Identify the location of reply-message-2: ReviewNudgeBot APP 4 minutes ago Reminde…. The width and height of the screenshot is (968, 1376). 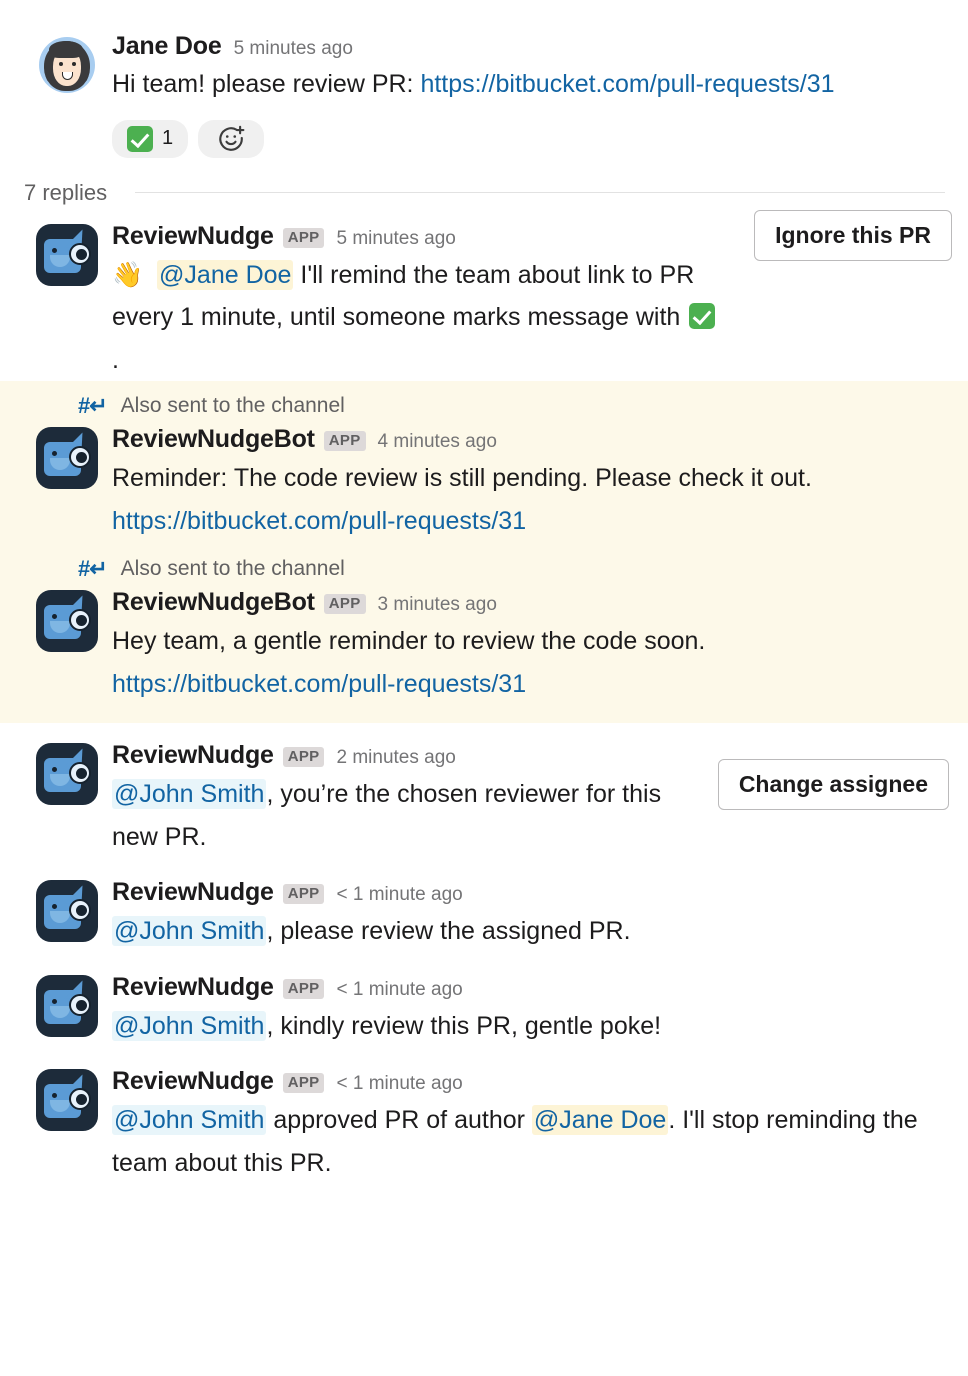
(484, 480).